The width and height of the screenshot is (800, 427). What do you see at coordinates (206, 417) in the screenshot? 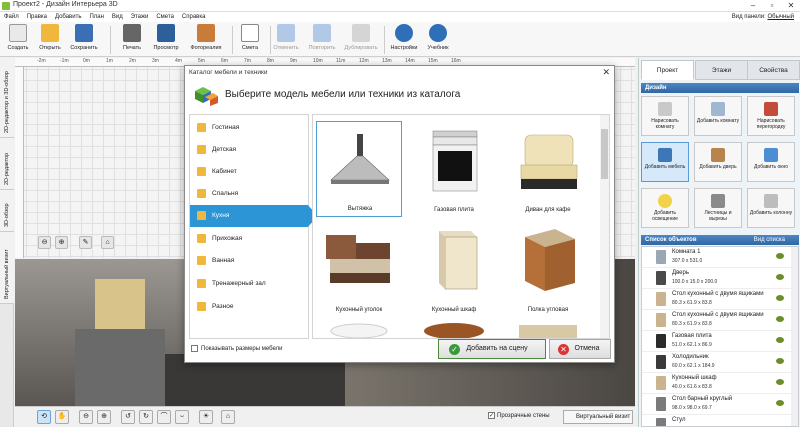
I see `light-icon: ☀` at bounding box center [206, 417].